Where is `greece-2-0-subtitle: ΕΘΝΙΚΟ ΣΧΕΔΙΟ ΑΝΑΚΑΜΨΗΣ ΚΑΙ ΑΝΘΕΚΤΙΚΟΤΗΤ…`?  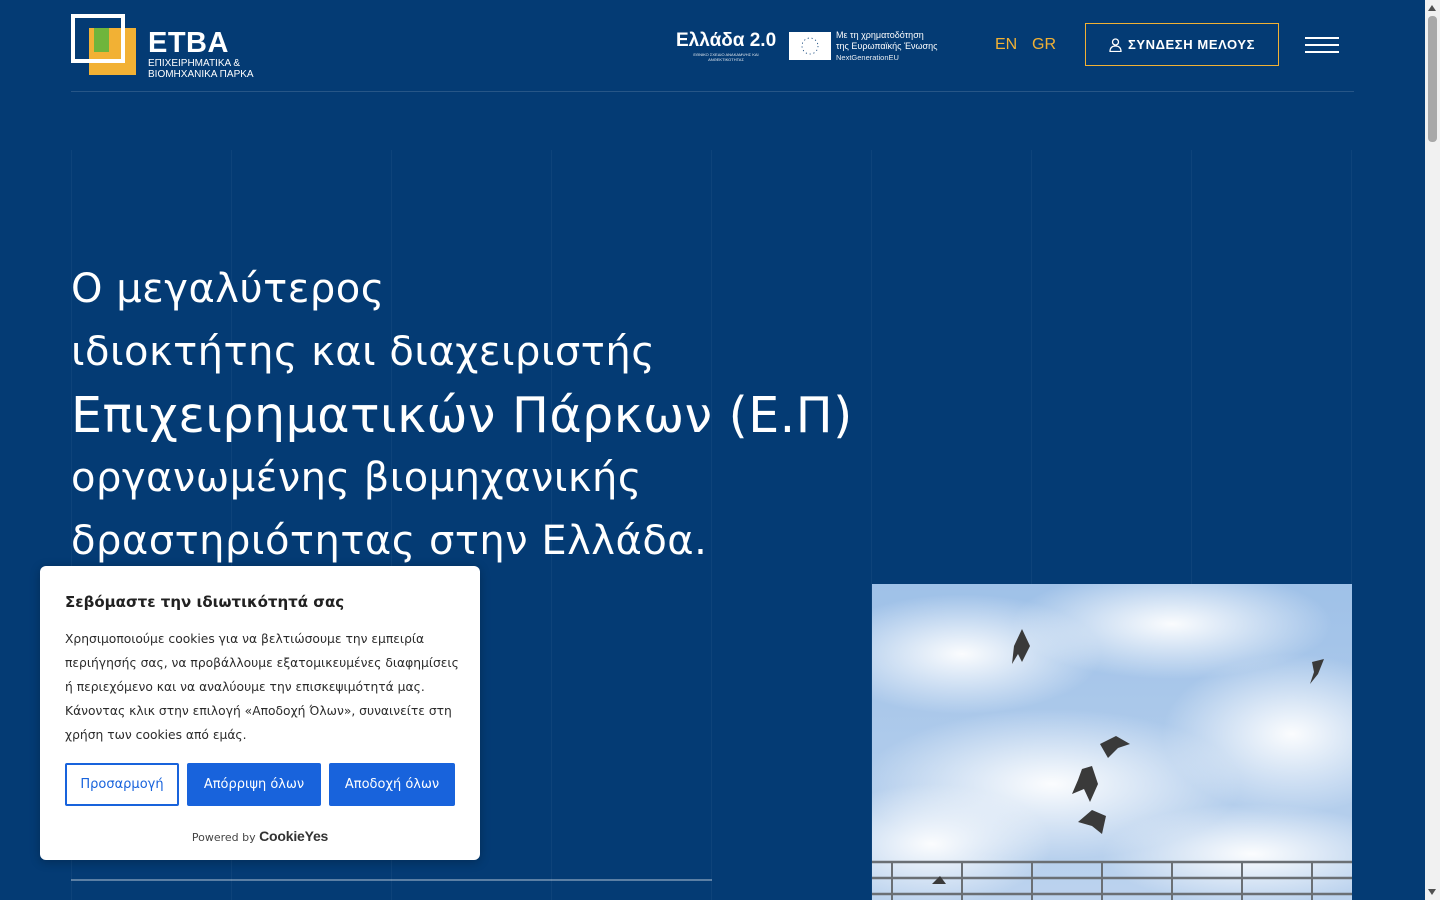 greece-2-0-subtitle: ΕΘΝΙΚΟ ΣΧΕΔΙΟ ΑΝΑΚΑΜΨΗΣ ΚΑΙ ΑΝΘΕΚΤΙΚΟΤΗΤ… is located at coordinates (726, 57).